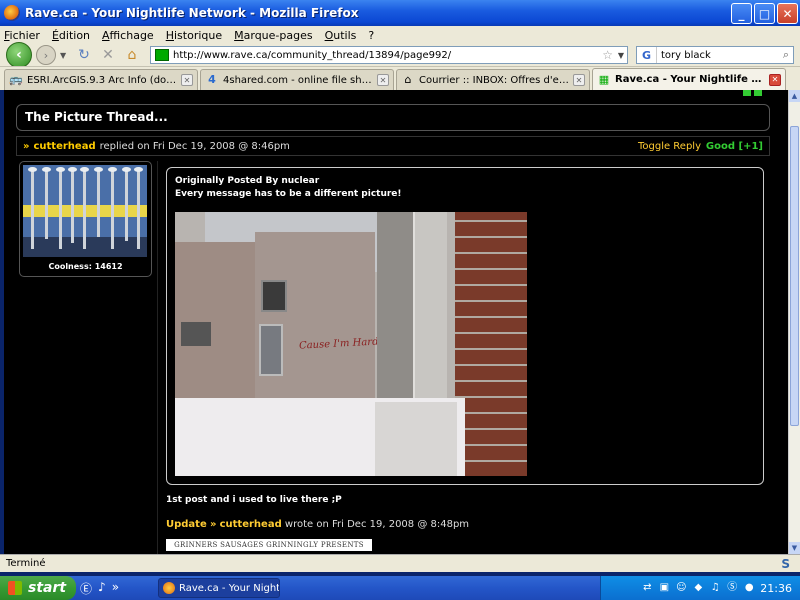 This screenshot has width=800, height=600. I want to click on 4shared-icon: 4, so click(212, 79).